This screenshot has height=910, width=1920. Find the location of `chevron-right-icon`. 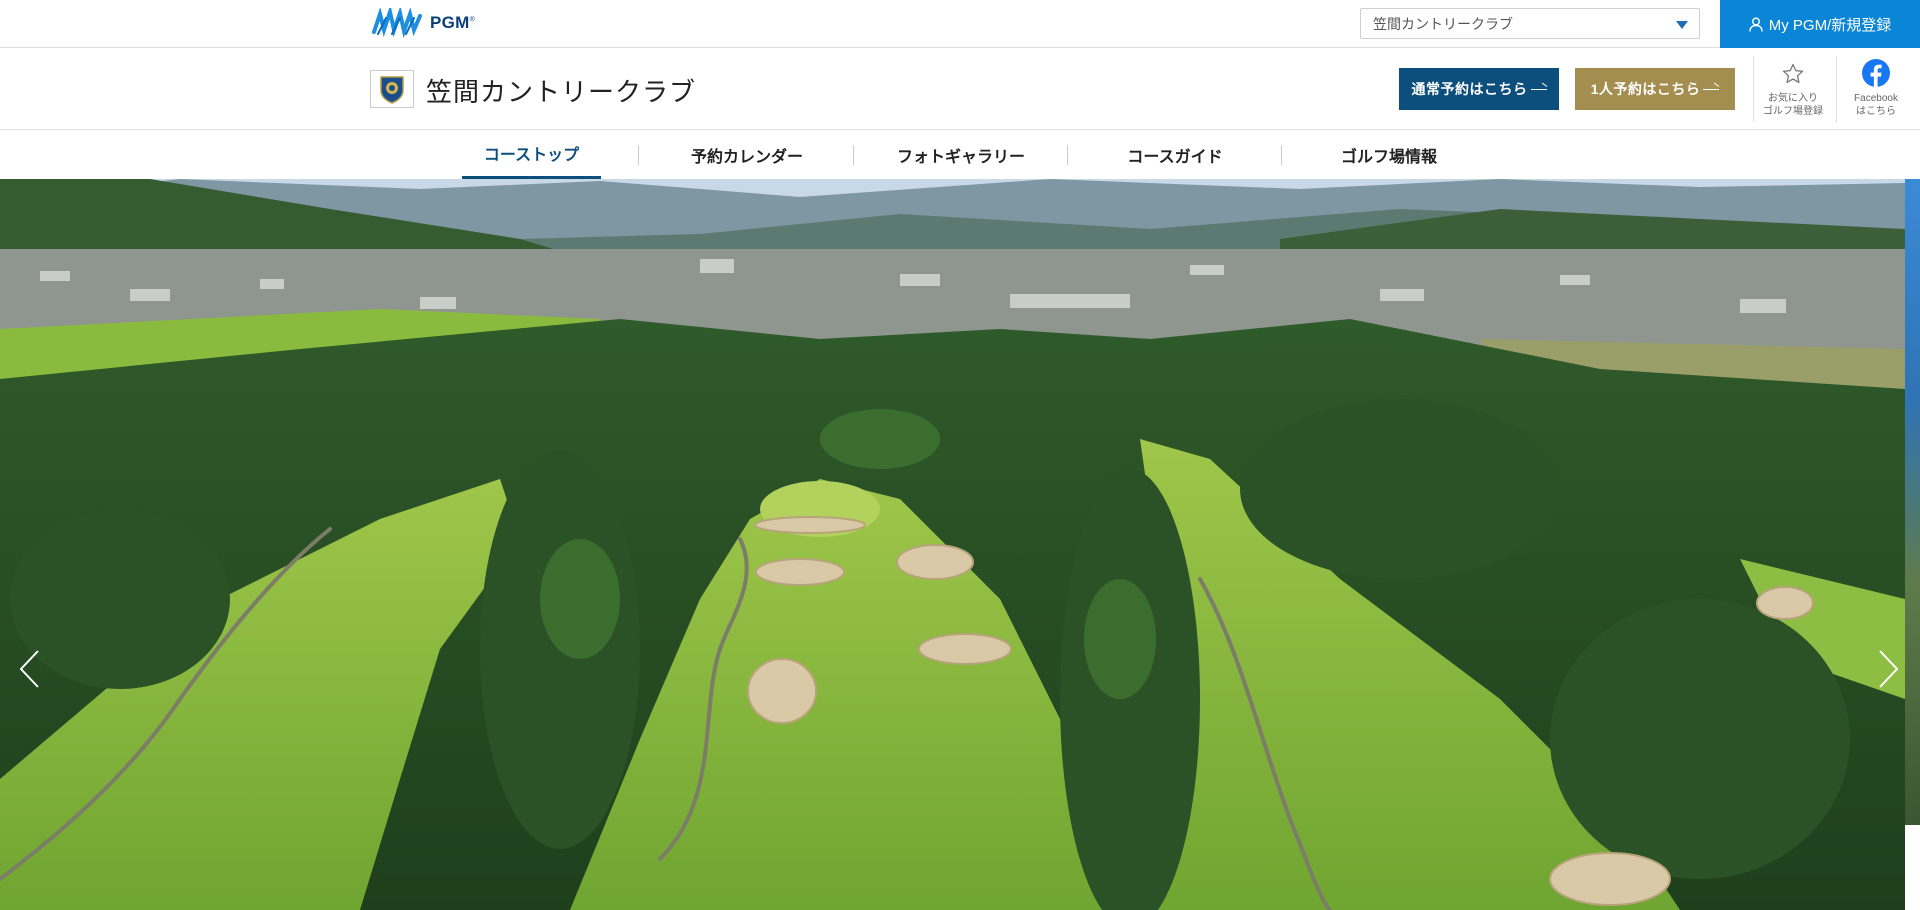

chevron-right-icon is located at coordinates (1889, 669).